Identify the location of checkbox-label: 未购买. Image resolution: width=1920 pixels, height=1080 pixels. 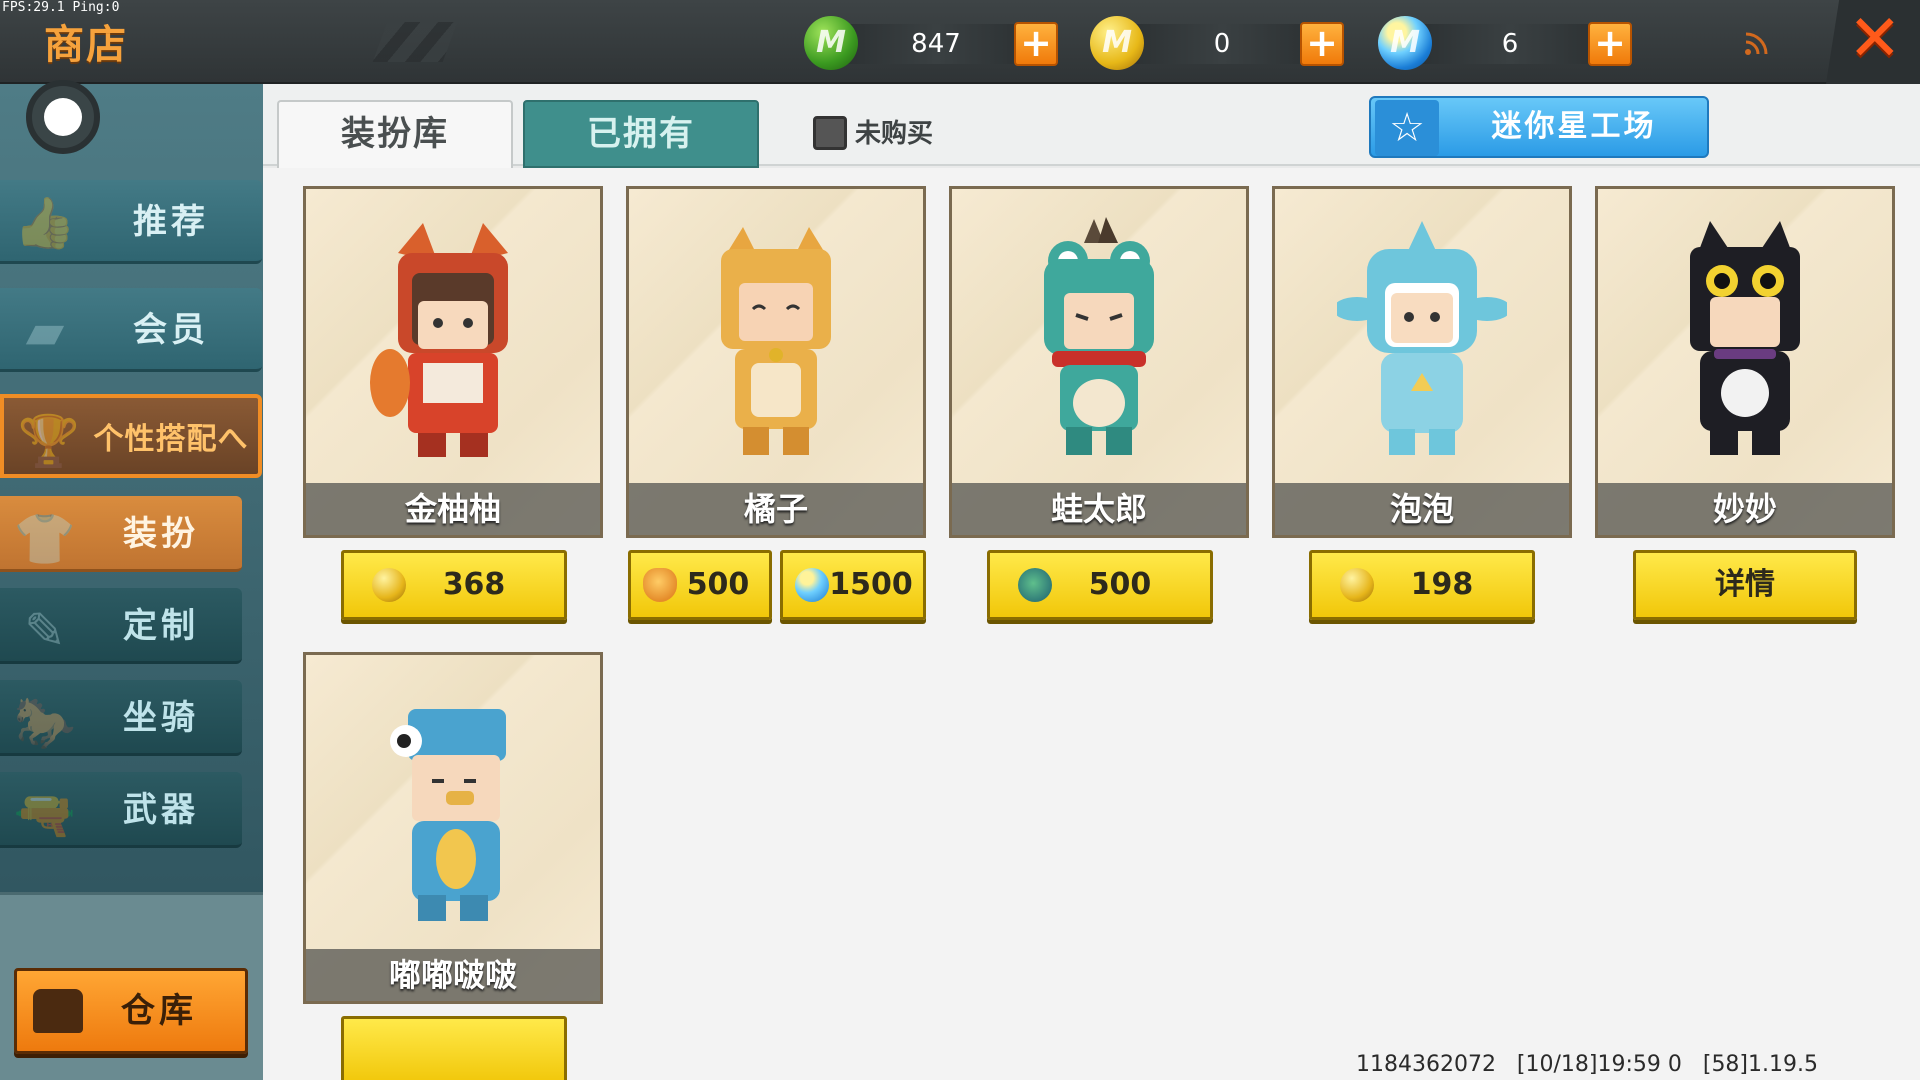
(894, 134).